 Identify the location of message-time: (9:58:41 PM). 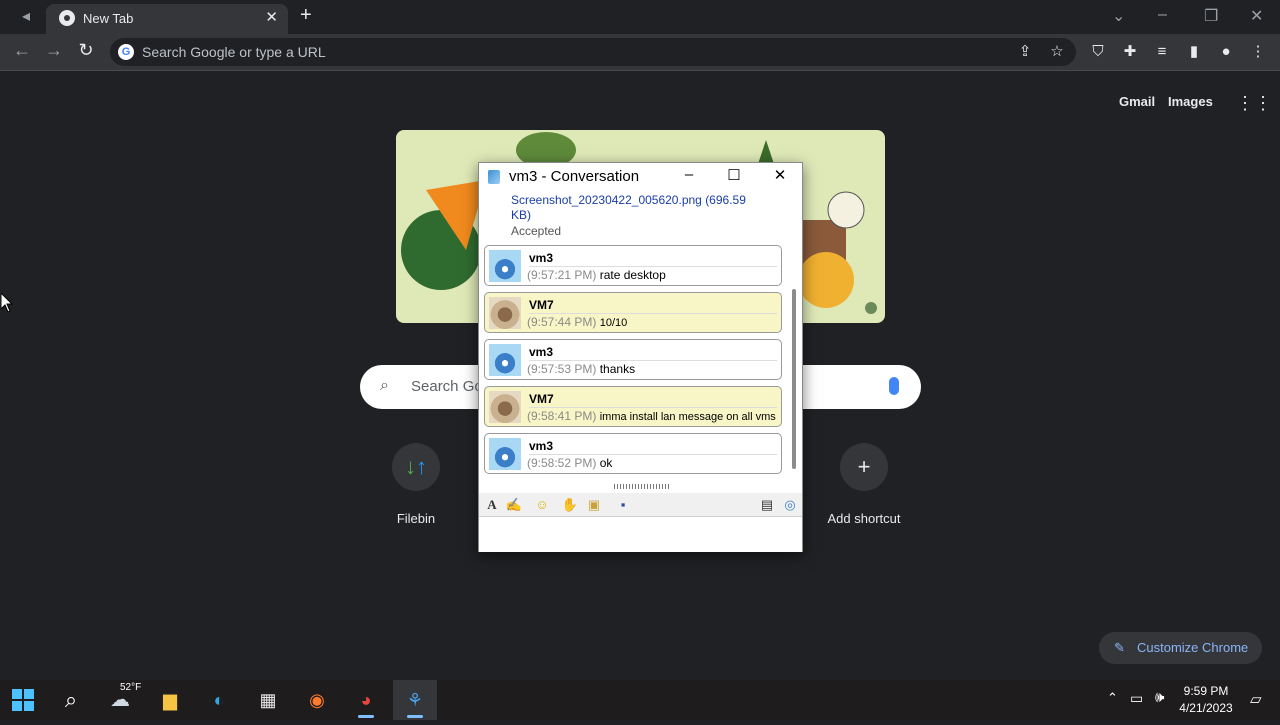
(562, 416).